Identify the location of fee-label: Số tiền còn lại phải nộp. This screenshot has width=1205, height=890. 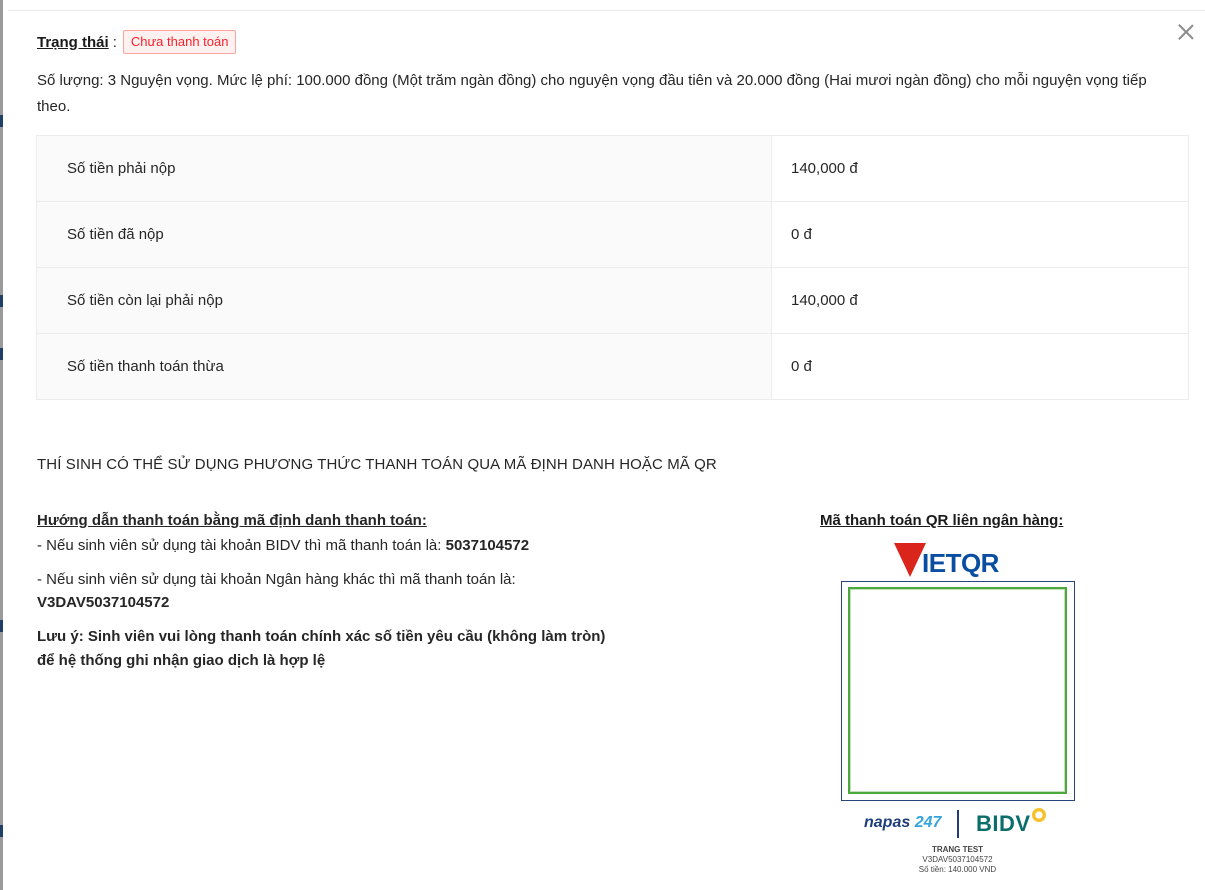
(404, 300).